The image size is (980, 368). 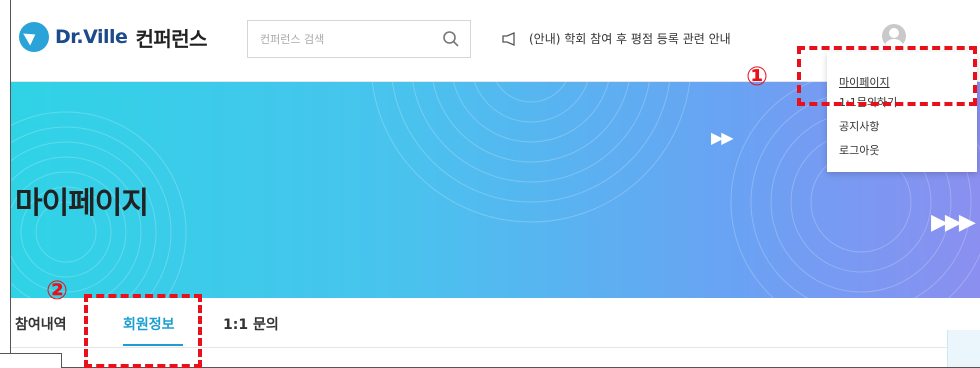 I want to click on menu-item-notice: 공지사항, so click(x=859, y=126).